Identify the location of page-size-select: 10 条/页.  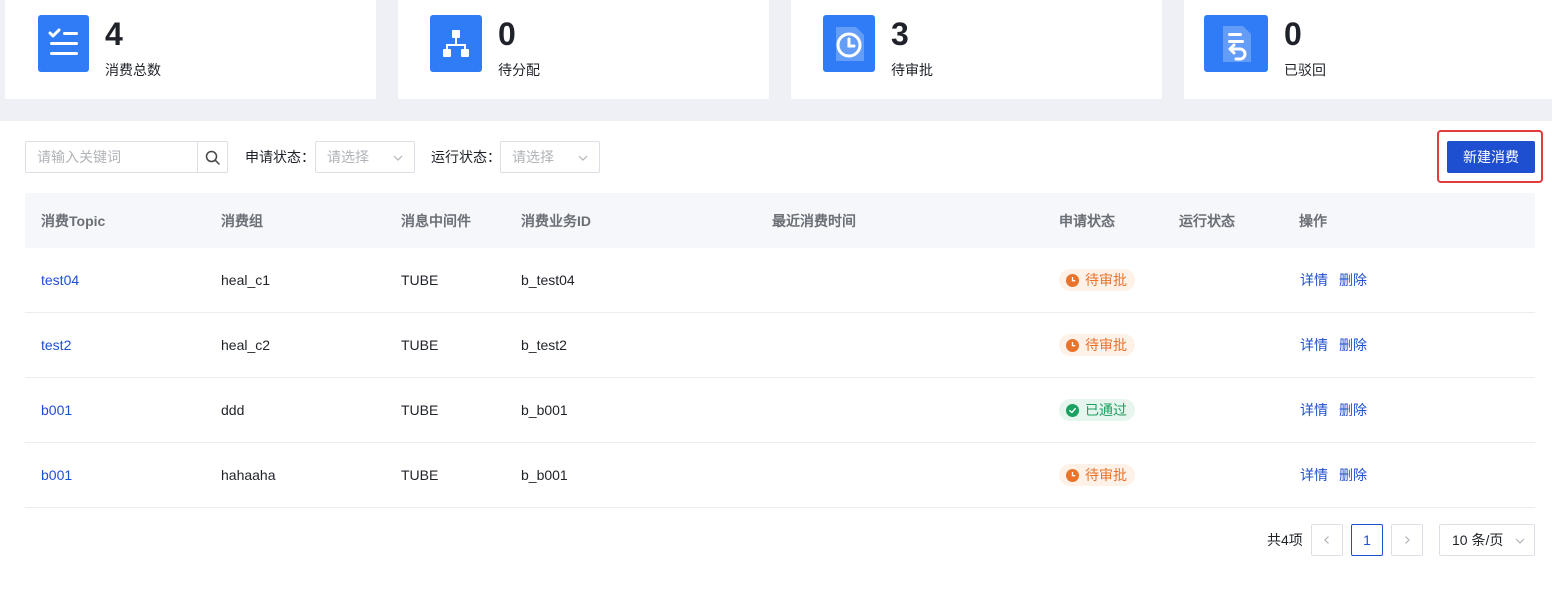
(1487, 540).